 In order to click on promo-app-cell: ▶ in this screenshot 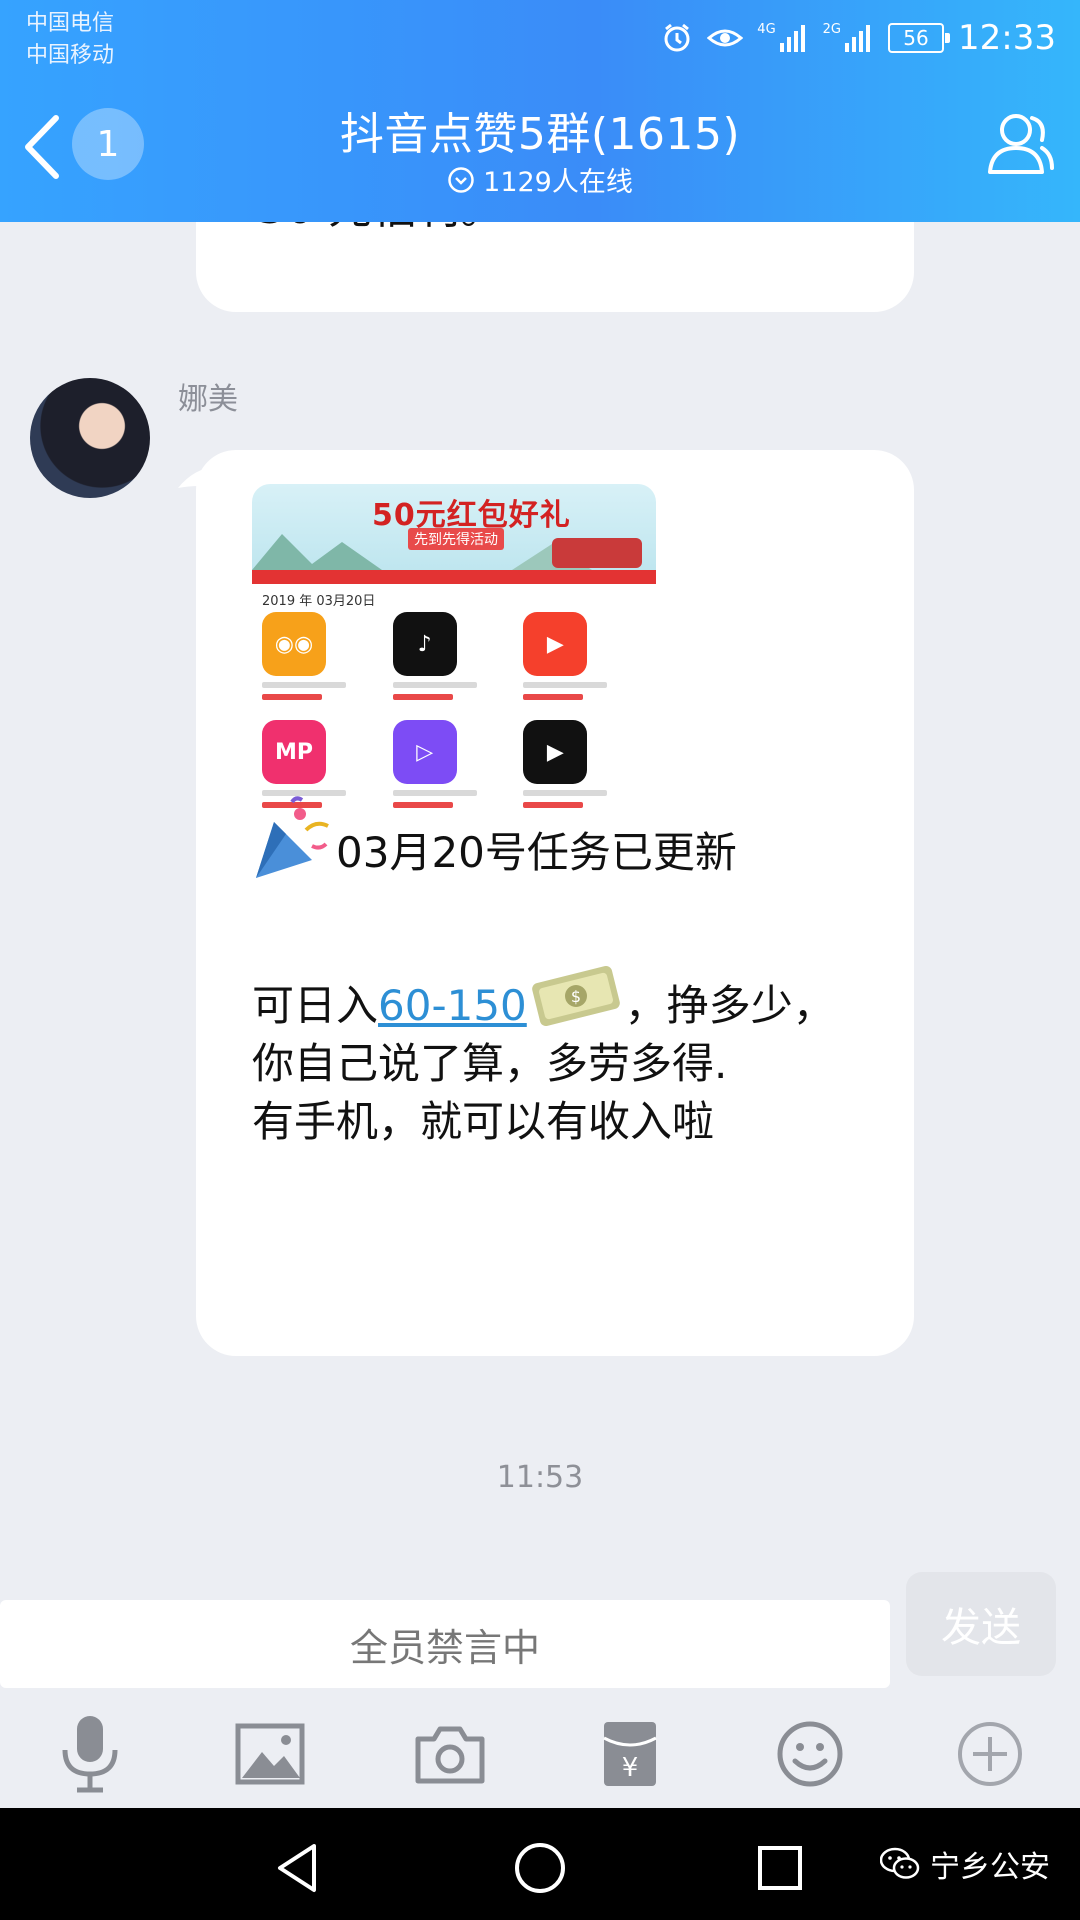, I will do `click(584, 660)`.